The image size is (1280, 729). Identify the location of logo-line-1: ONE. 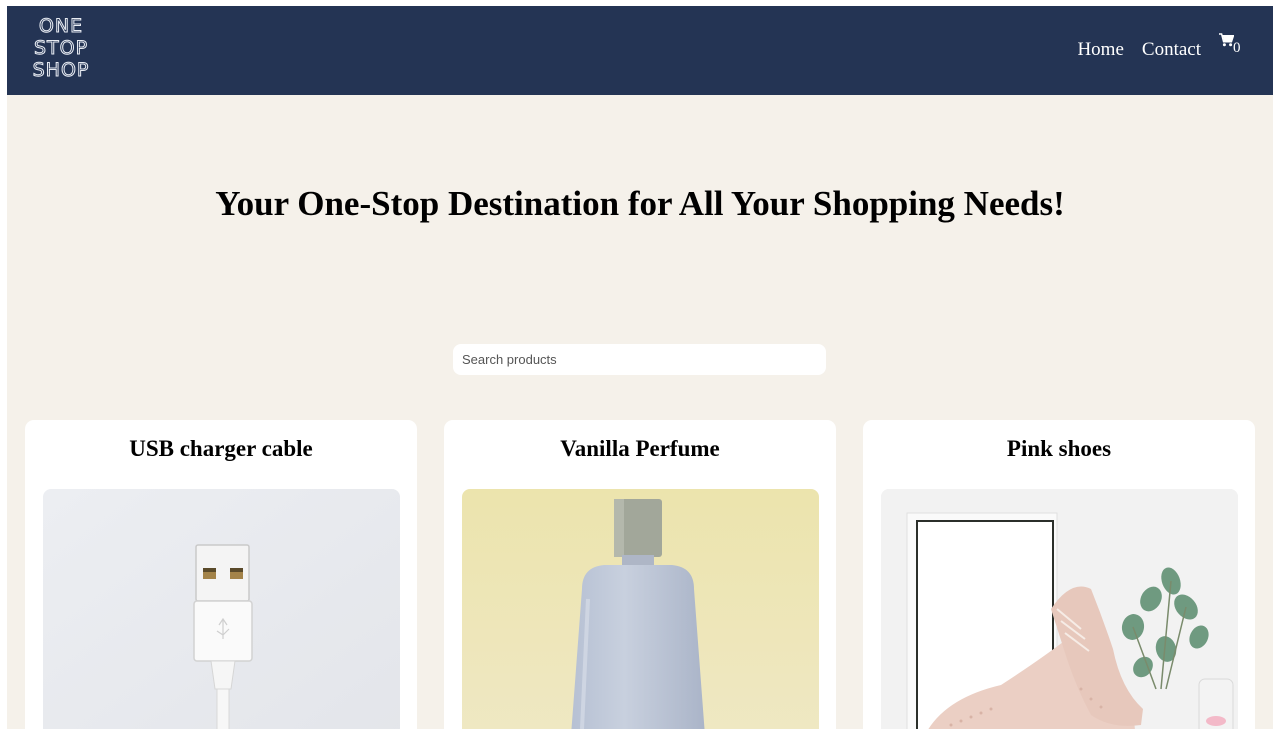
(61, 26).